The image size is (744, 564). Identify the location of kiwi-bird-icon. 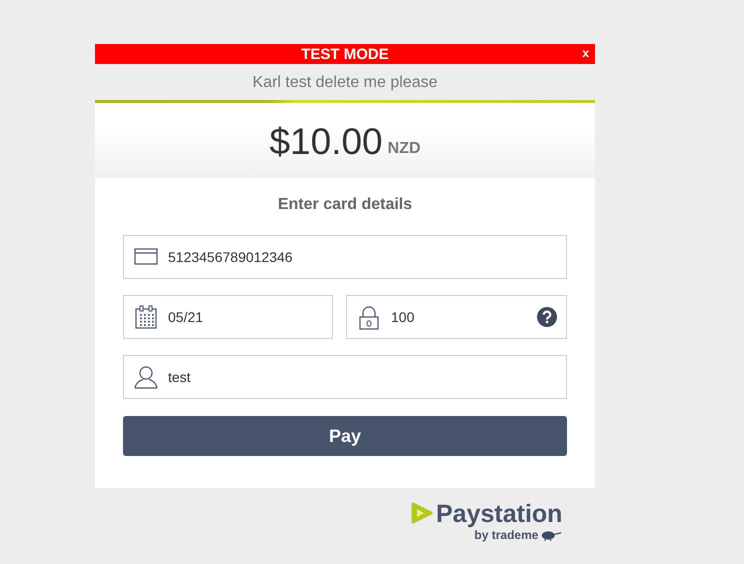
(551, 535).